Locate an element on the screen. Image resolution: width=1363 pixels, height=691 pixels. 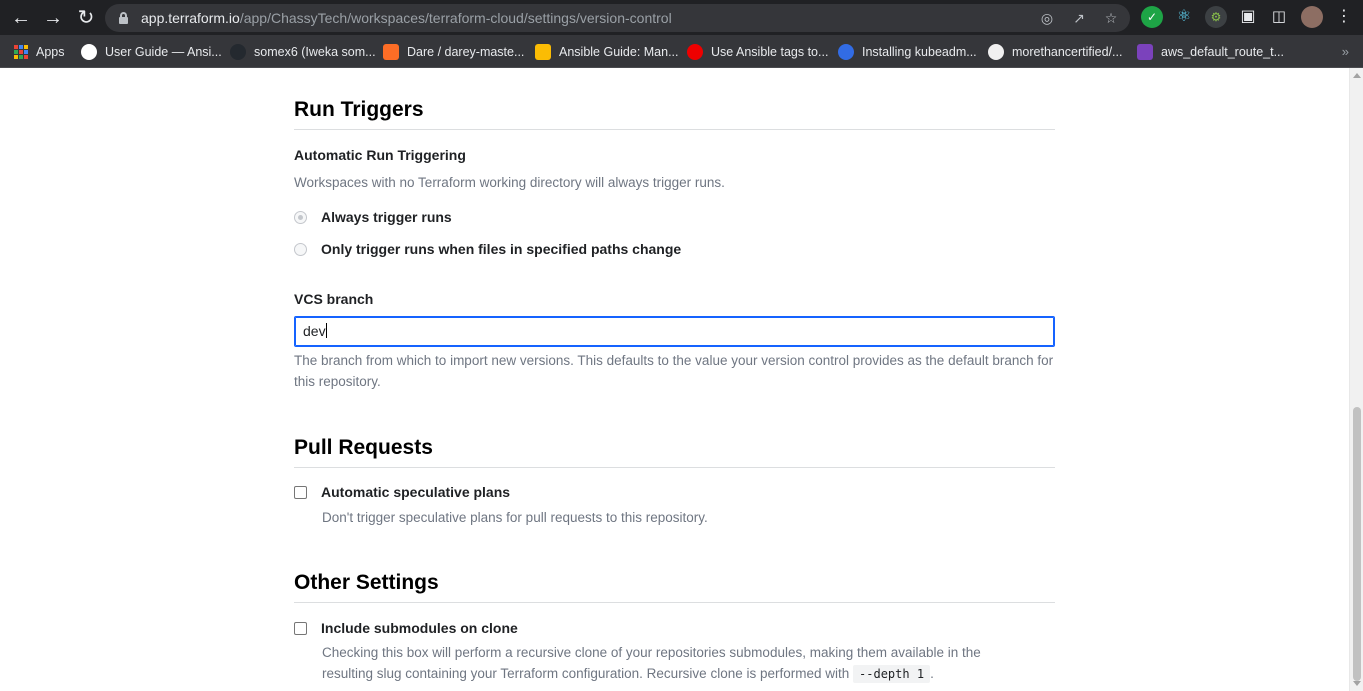
section-title: Pull Requests is located at coordinates (363, 447).